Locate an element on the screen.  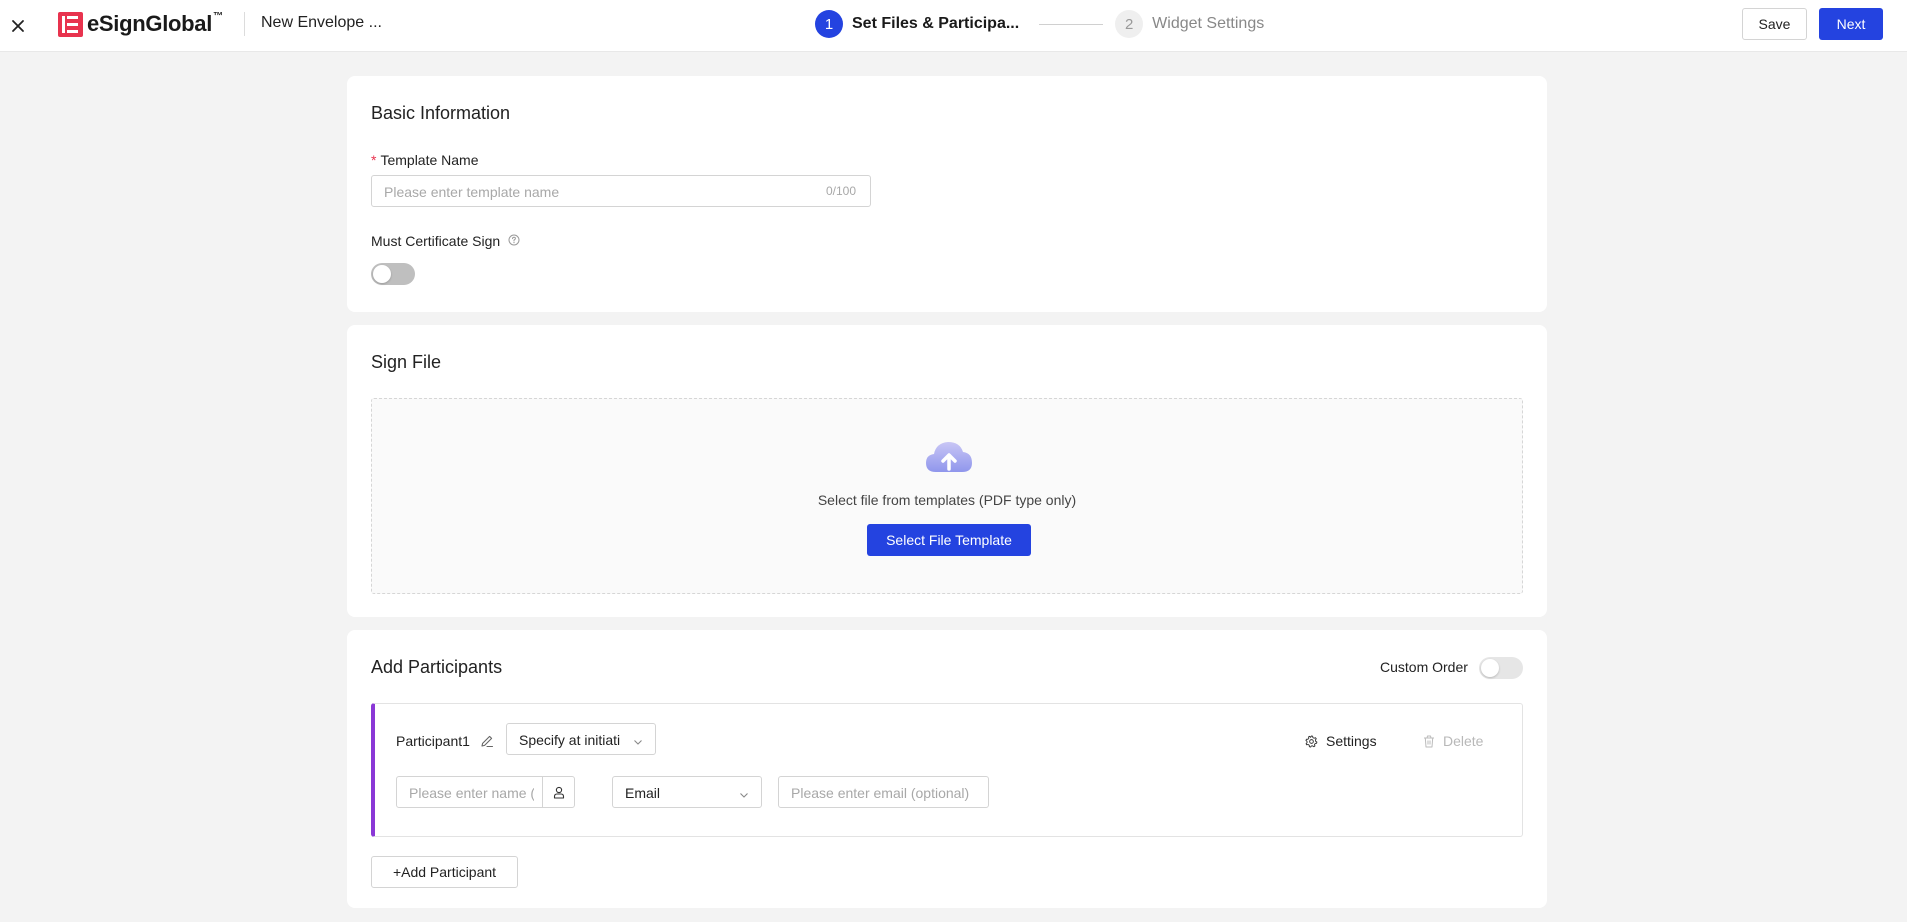
must-certificate-sign-text: Must Certificate Sign is located at coordinates (436, 241).